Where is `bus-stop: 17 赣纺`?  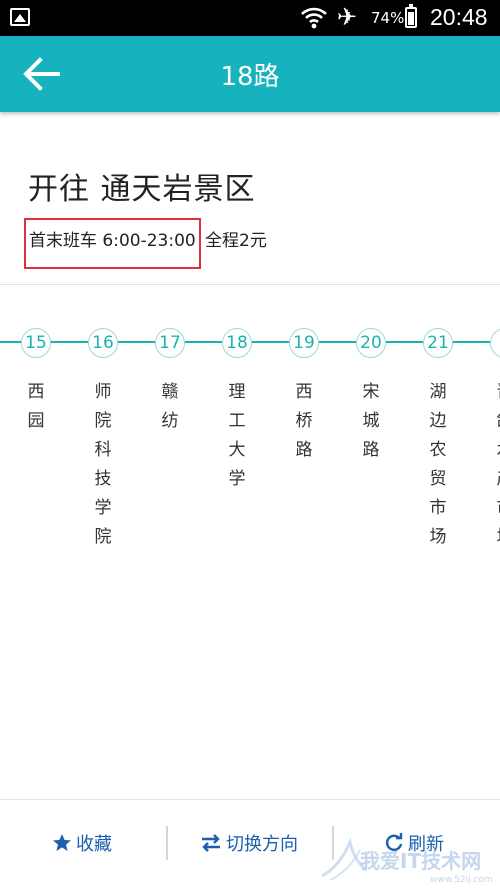
bus-stop: 17 赣纺 is located at coordinates (170, 382).